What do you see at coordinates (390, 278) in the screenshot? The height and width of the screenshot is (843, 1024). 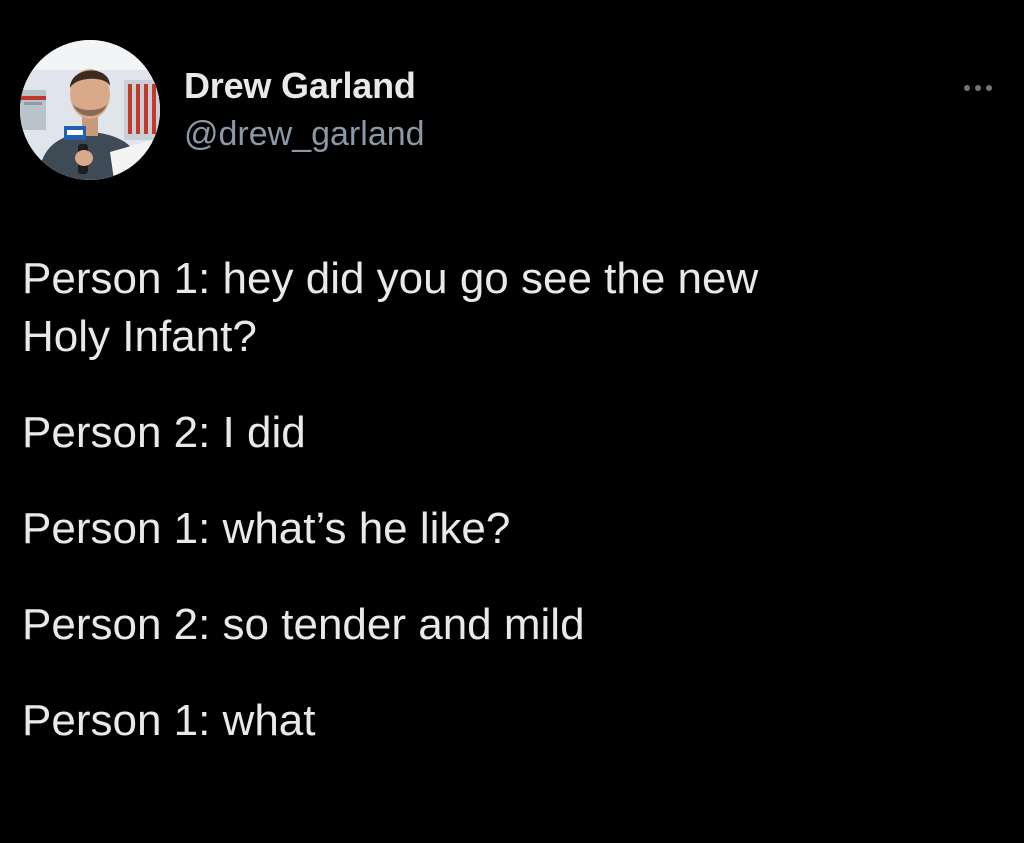 I see `tweet-line: Person 1: hey did you go see the new` at bounding box center [390, 278].